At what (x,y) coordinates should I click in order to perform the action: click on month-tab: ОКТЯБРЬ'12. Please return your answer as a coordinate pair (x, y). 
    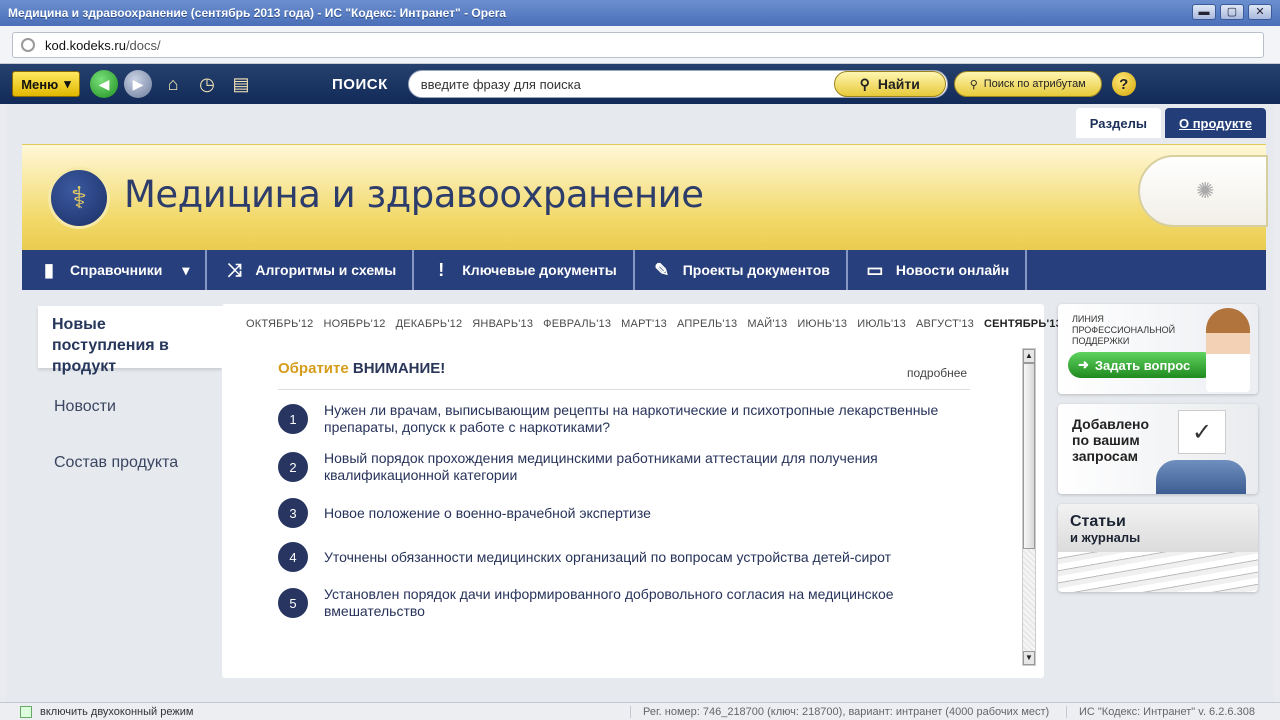
    Looking at the image, I should click on (280, 324).